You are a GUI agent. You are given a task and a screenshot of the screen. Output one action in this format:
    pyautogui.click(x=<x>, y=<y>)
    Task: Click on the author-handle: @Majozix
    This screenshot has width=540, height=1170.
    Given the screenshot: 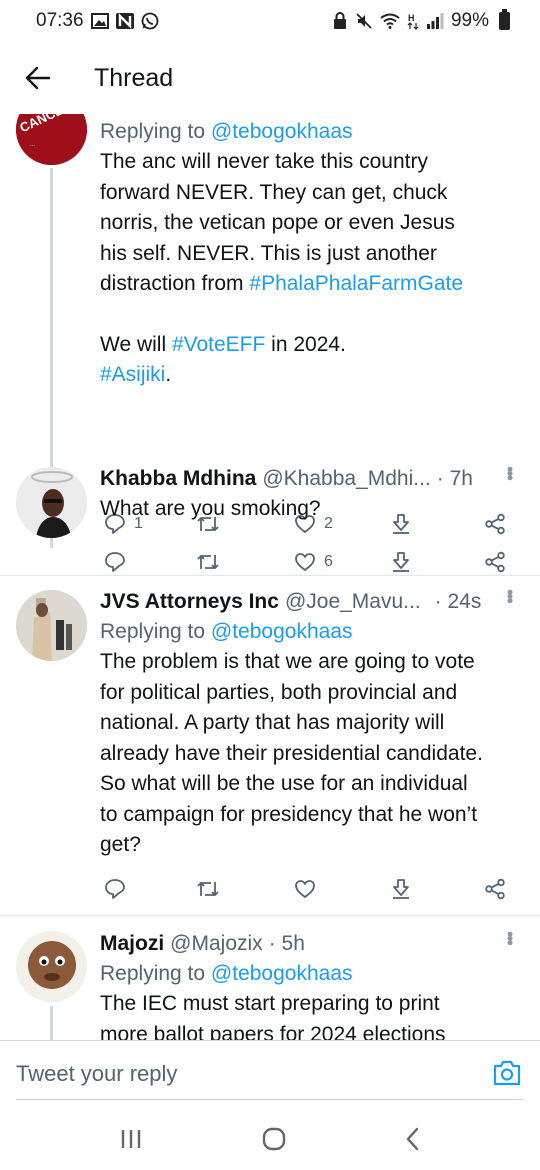 What is the action you would take?
    pyautogui.click(x=216, y=944)
    